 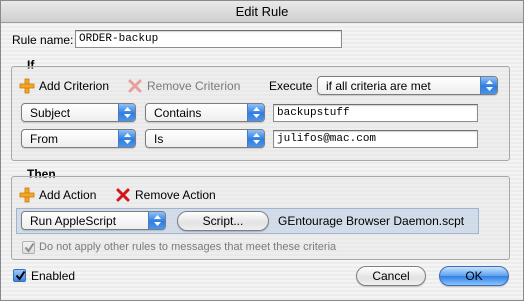 I want to click on remove-action-button: Remove Action, so click(x=165, y=195).